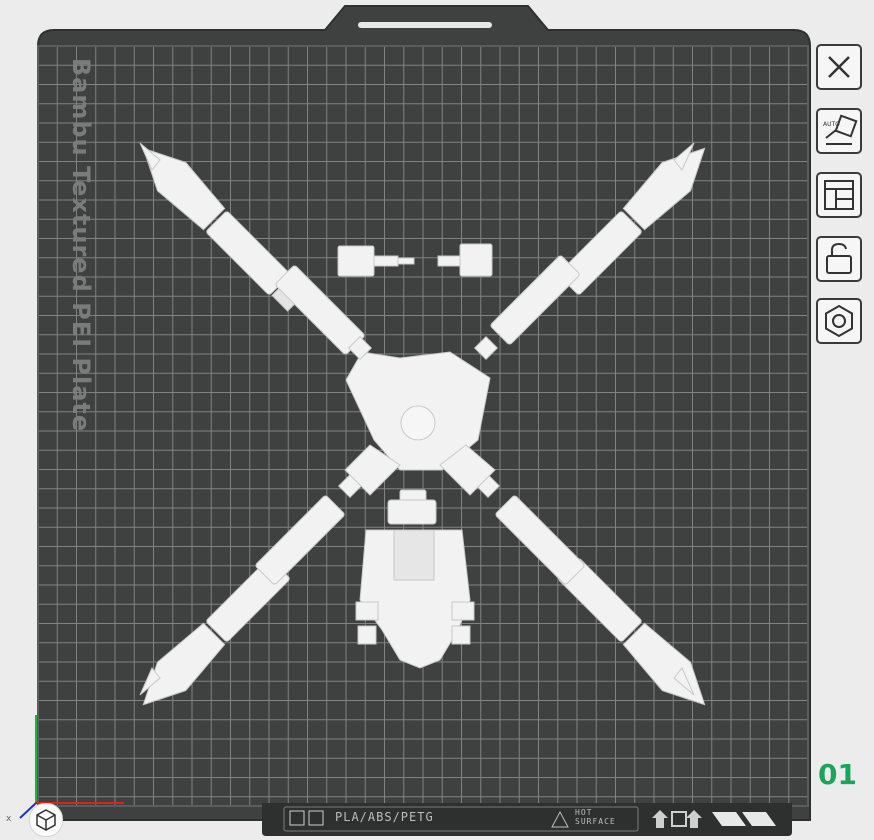  I want to click on svg-text: AUTO, so click(831, 124).